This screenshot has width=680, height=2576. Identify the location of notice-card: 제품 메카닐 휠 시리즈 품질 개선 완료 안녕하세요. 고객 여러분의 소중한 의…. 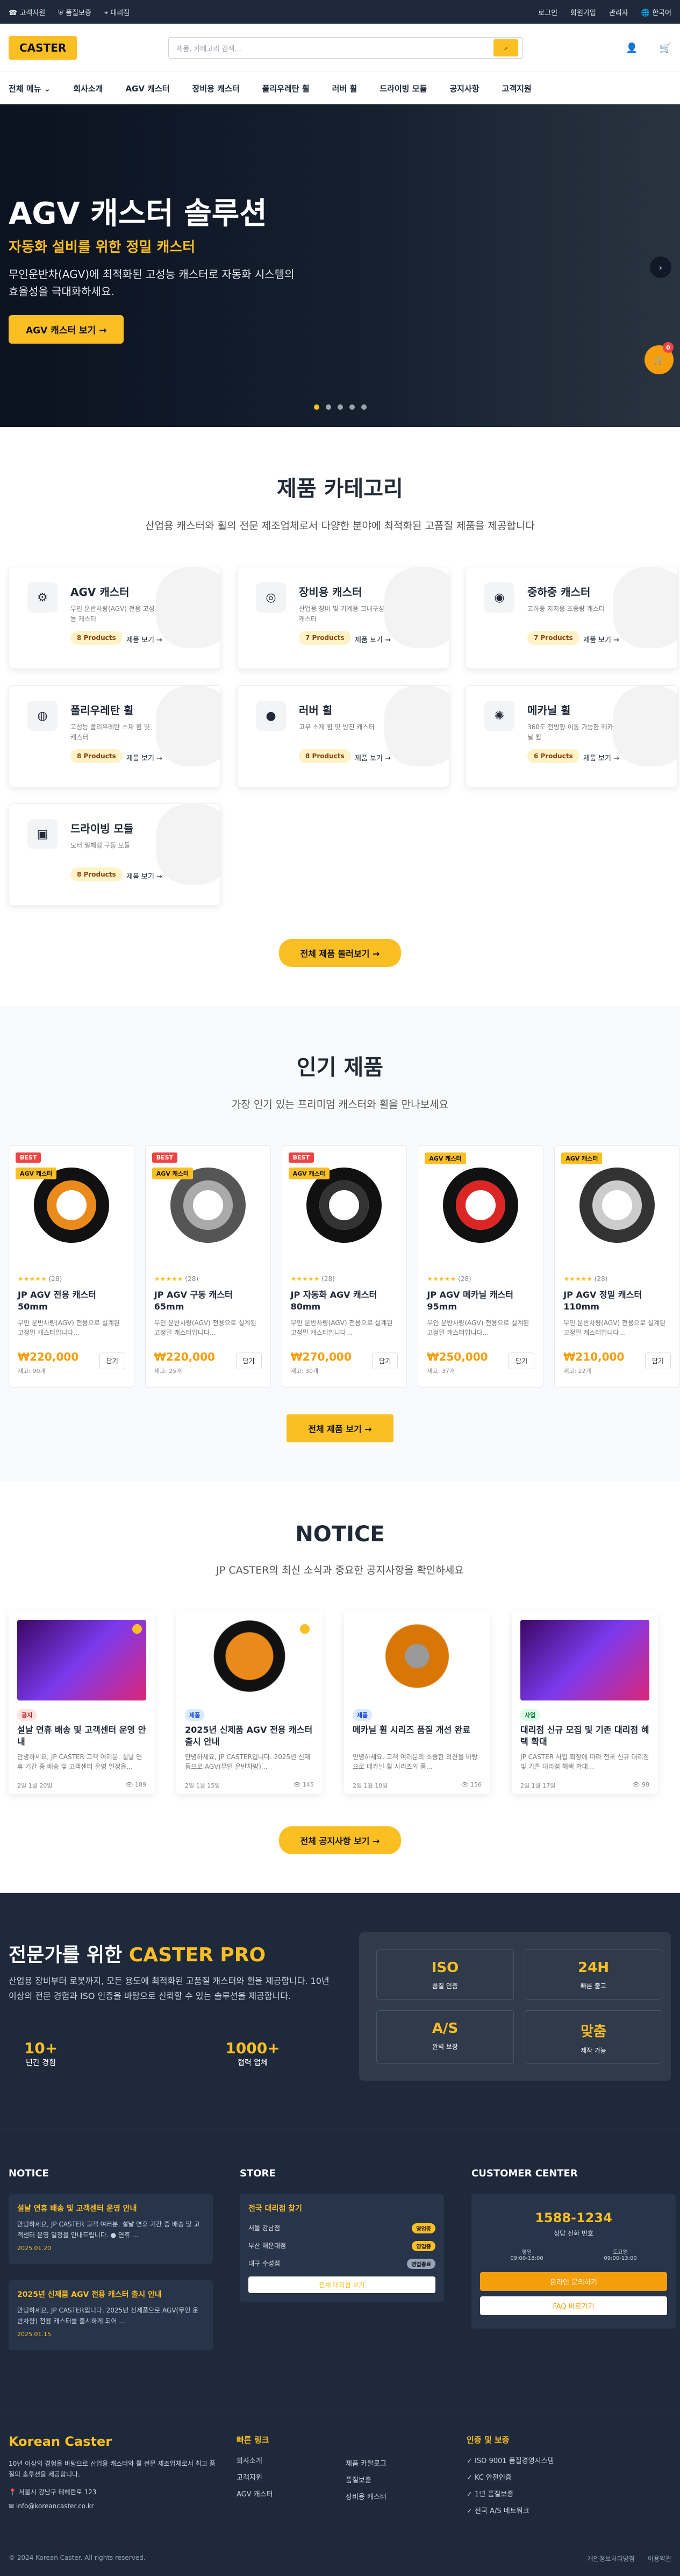
(417, 1702).